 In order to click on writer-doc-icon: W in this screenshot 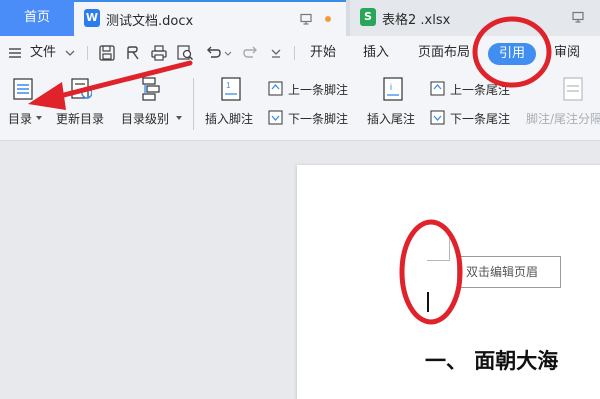, I will do `click(92, 18)`.